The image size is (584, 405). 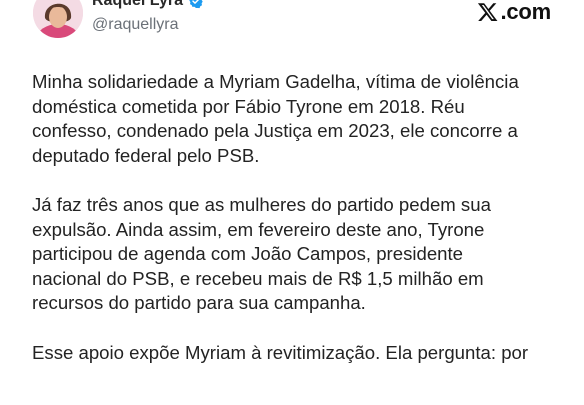 I want to click on x-logo: .com, so click(x=514, y=12).